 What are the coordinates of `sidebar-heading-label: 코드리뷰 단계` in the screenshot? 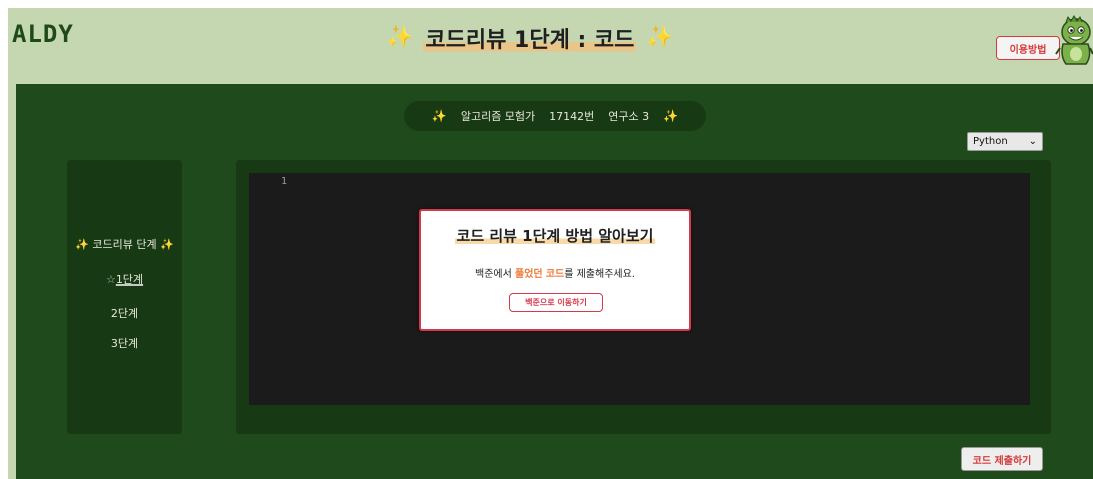 It's located at (124, 244).